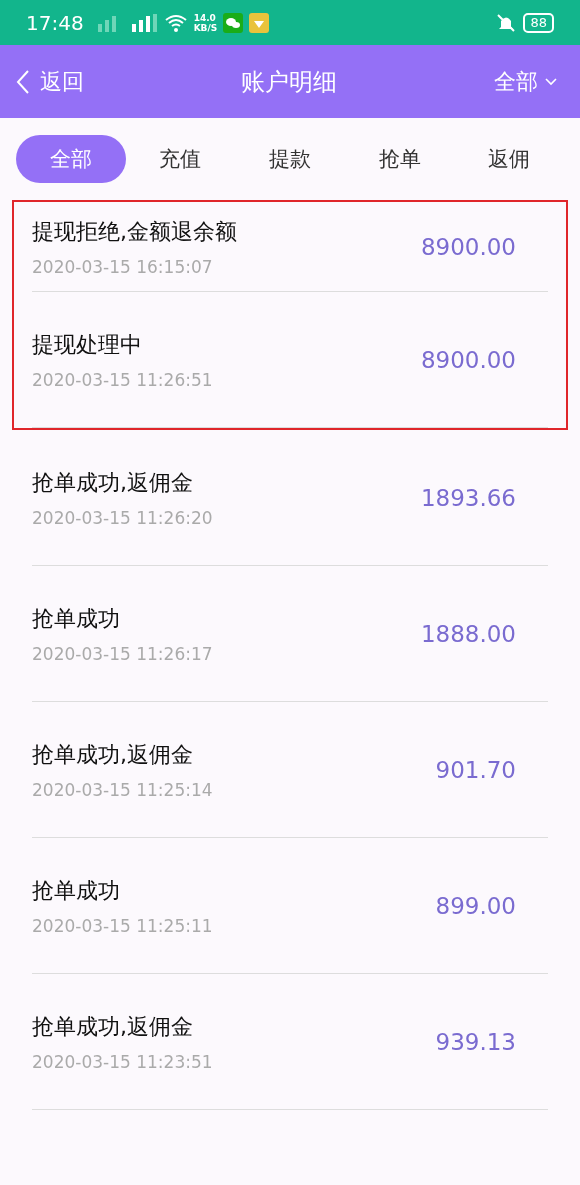 Image resolution: width=580 pixels, height=1185 pixels. I want to click on record-row: 抢单成功,返佣金 2020-03-15 11:25:14 901.70, so click(290, 770).